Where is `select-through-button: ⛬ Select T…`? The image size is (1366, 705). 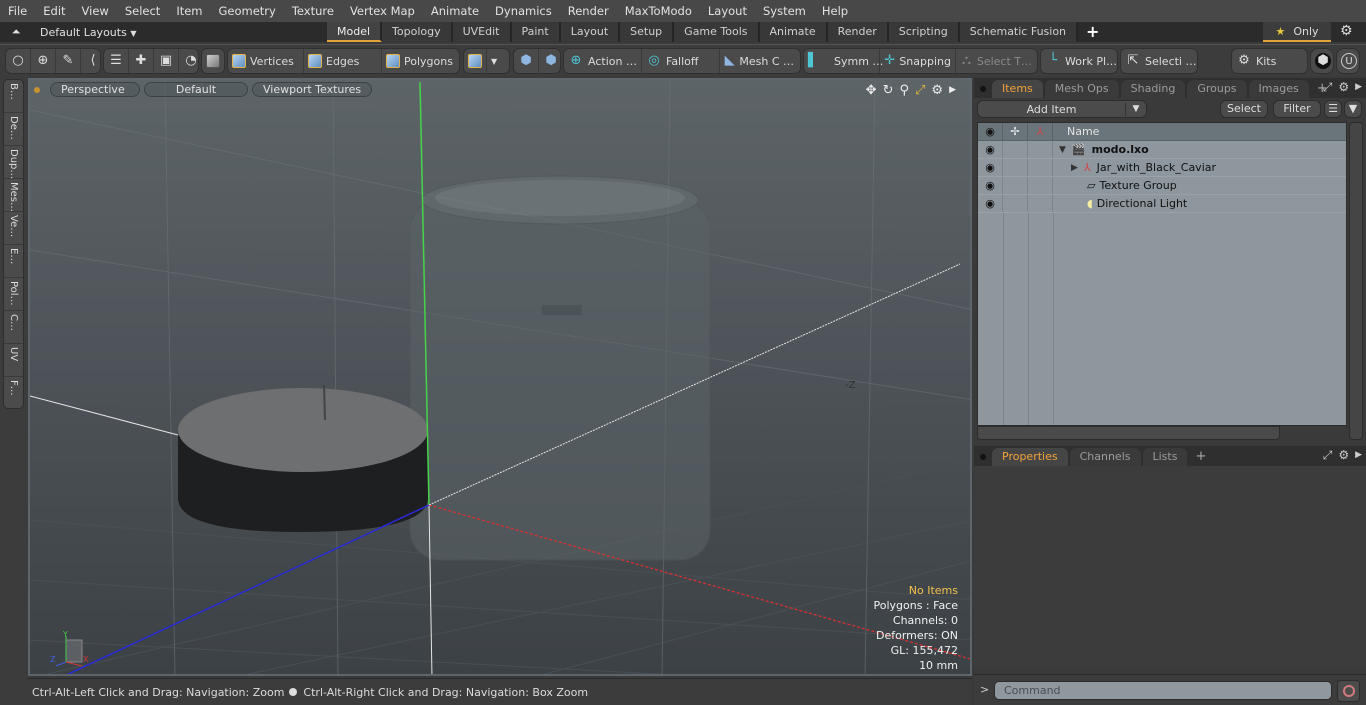 select-through-button: ⛬ Select T… is located at coordinates (996, 61).